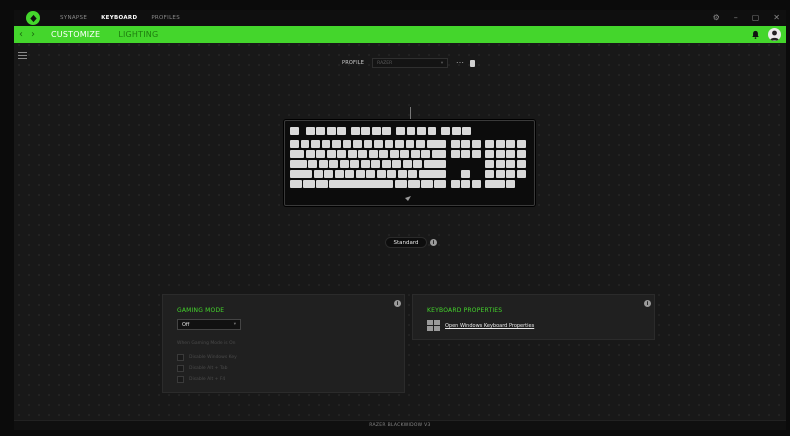  Describe the element at coordinates (756, 18) in the screenshot. I see `maximize-icon: ▢` at that location.